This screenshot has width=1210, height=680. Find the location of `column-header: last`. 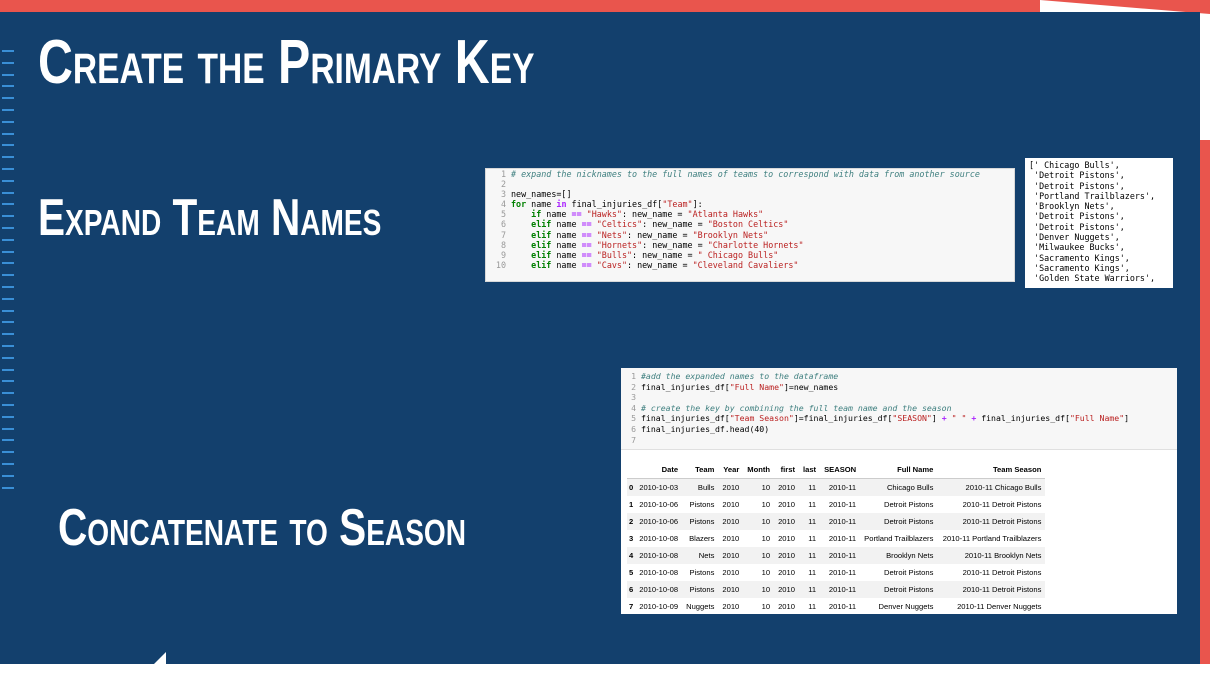

column-header: last is located at coordinates (809, 469).